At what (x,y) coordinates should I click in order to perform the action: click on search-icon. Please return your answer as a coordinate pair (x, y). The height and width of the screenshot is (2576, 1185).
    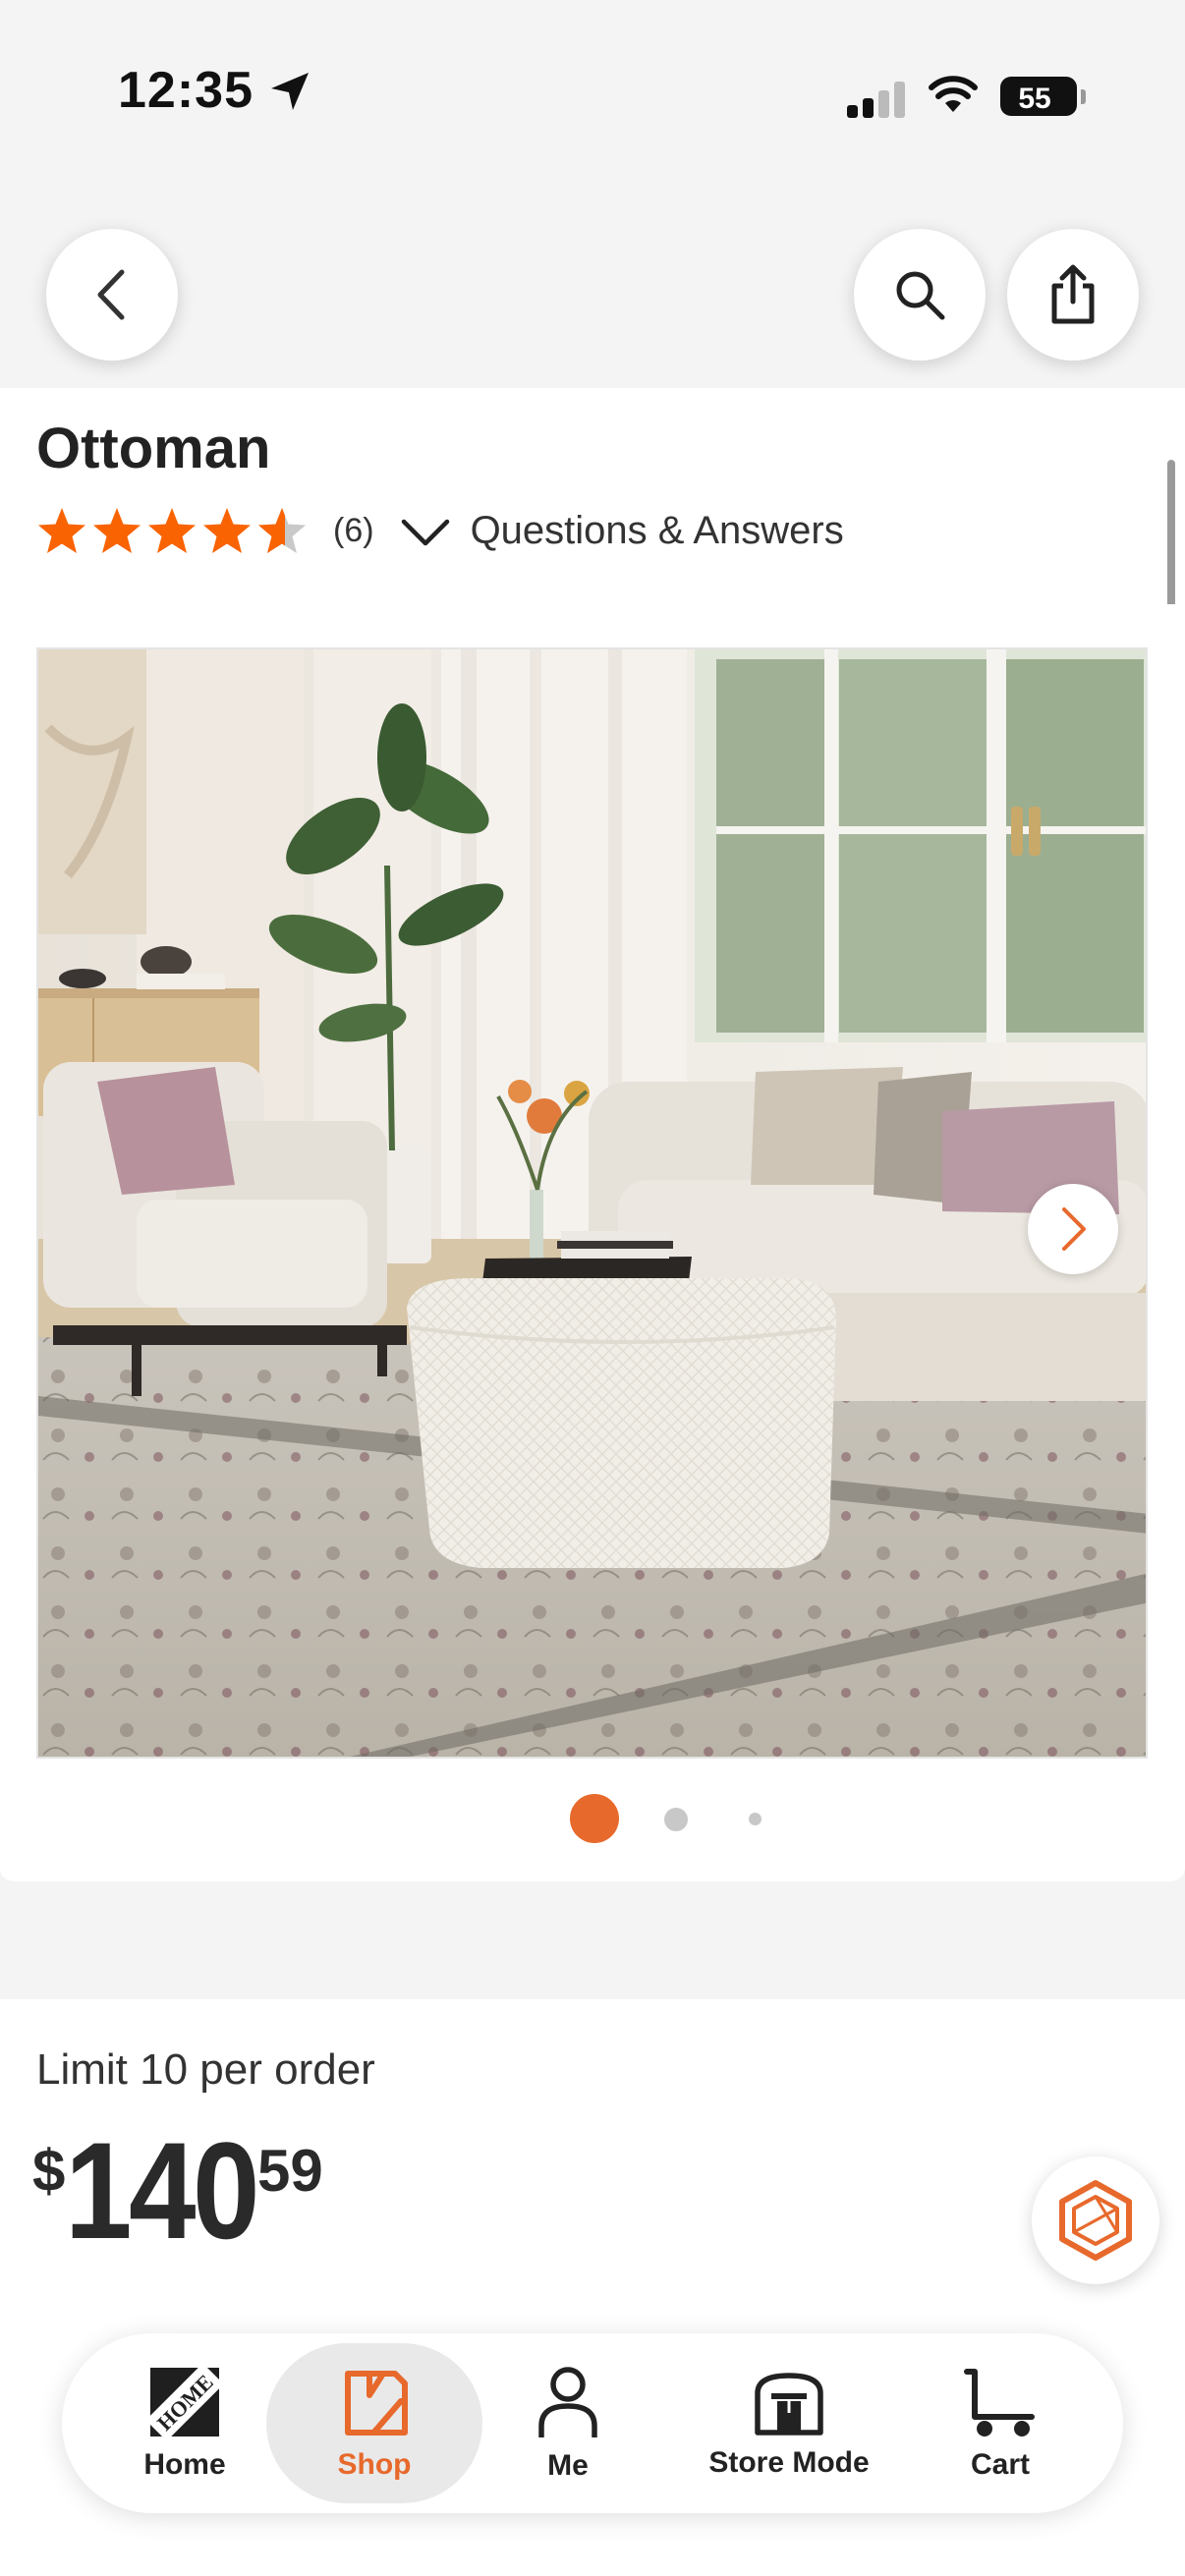
    Looking at the image, I should click on (921, 295).